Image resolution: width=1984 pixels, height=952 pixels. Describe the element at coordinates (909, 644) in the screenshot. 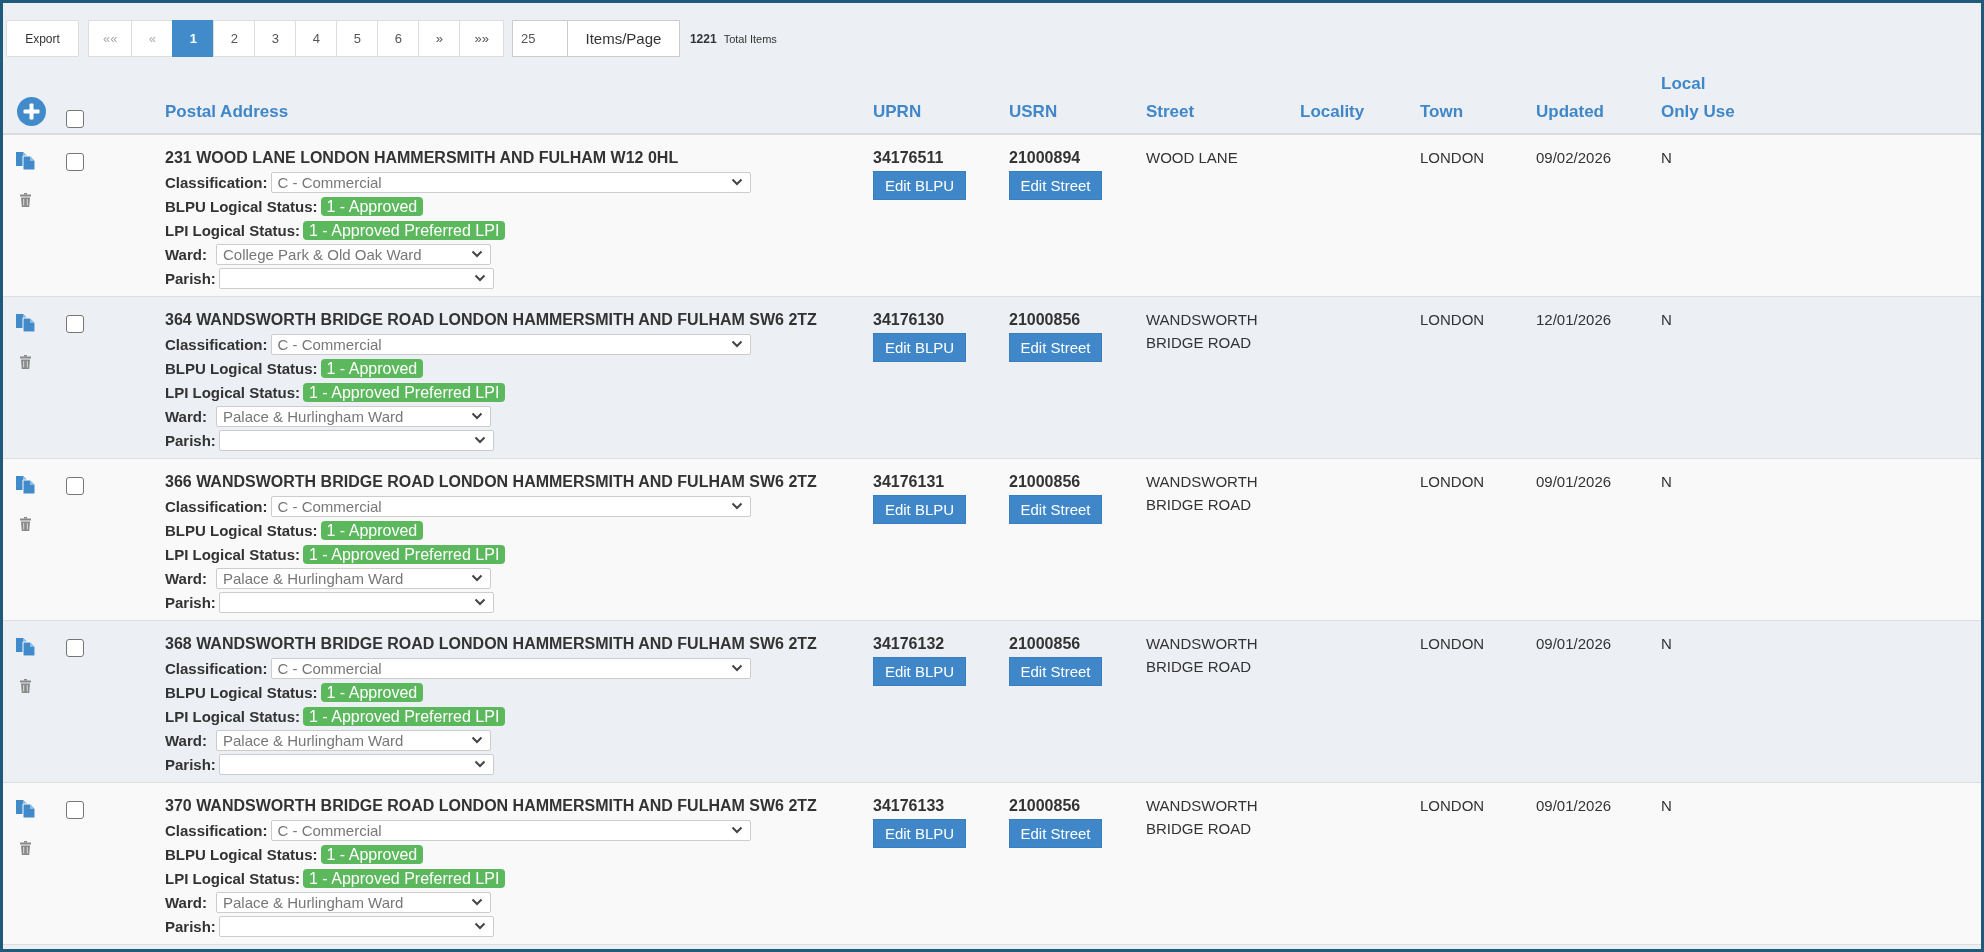

I see `uprn-value: 34176132` at that location.